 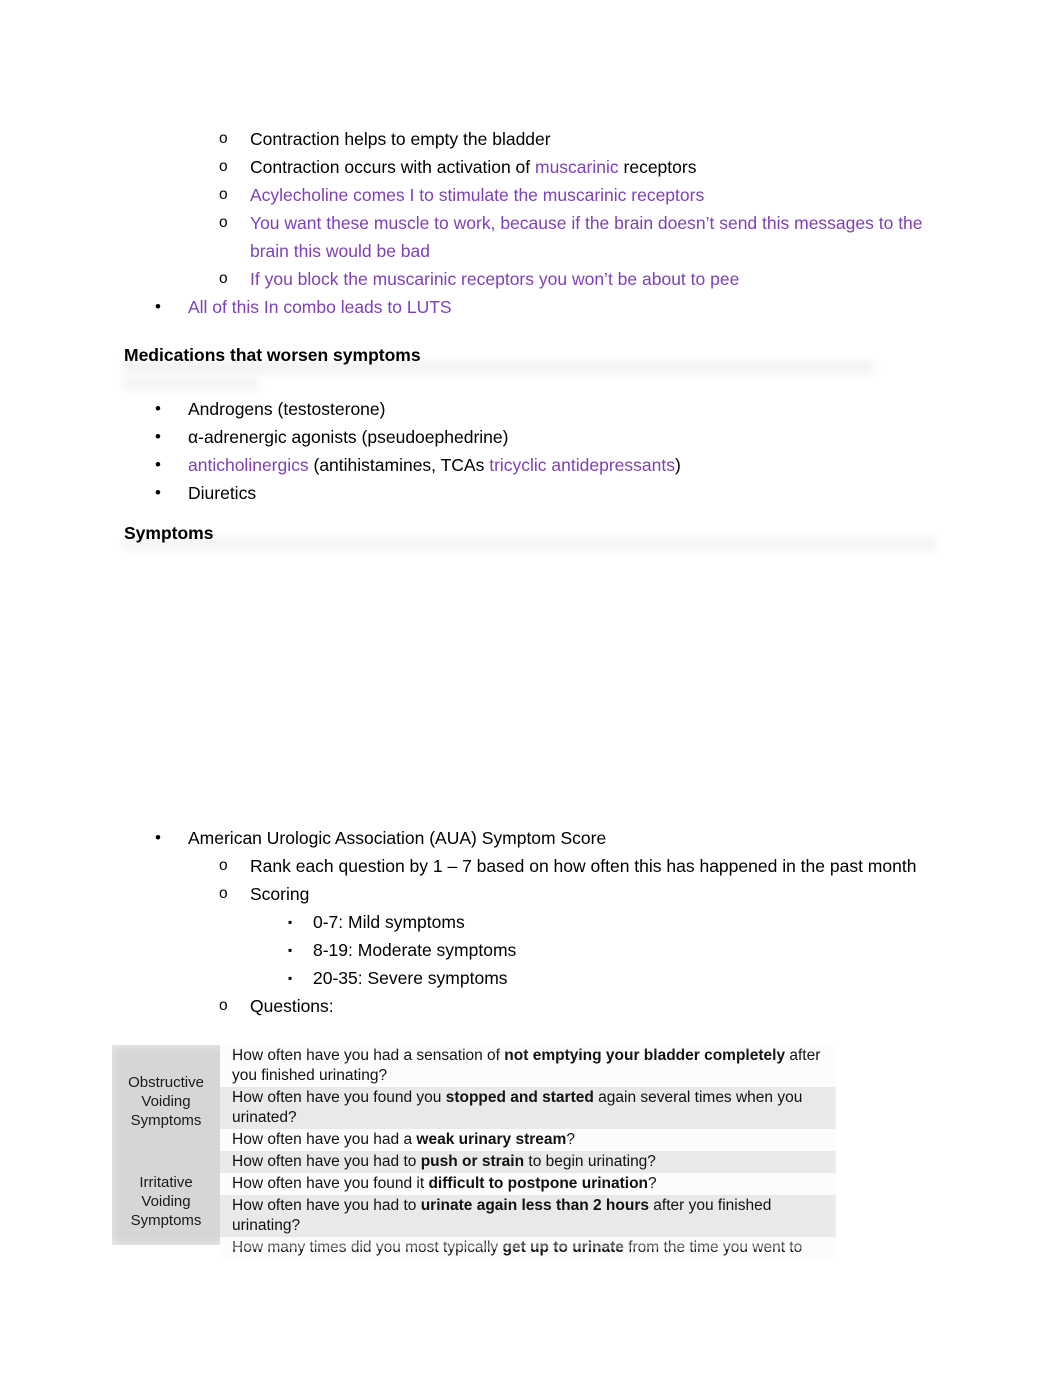 I want to click on text-run: 0-7: Mild symptoms, so click(x=389, y=922).